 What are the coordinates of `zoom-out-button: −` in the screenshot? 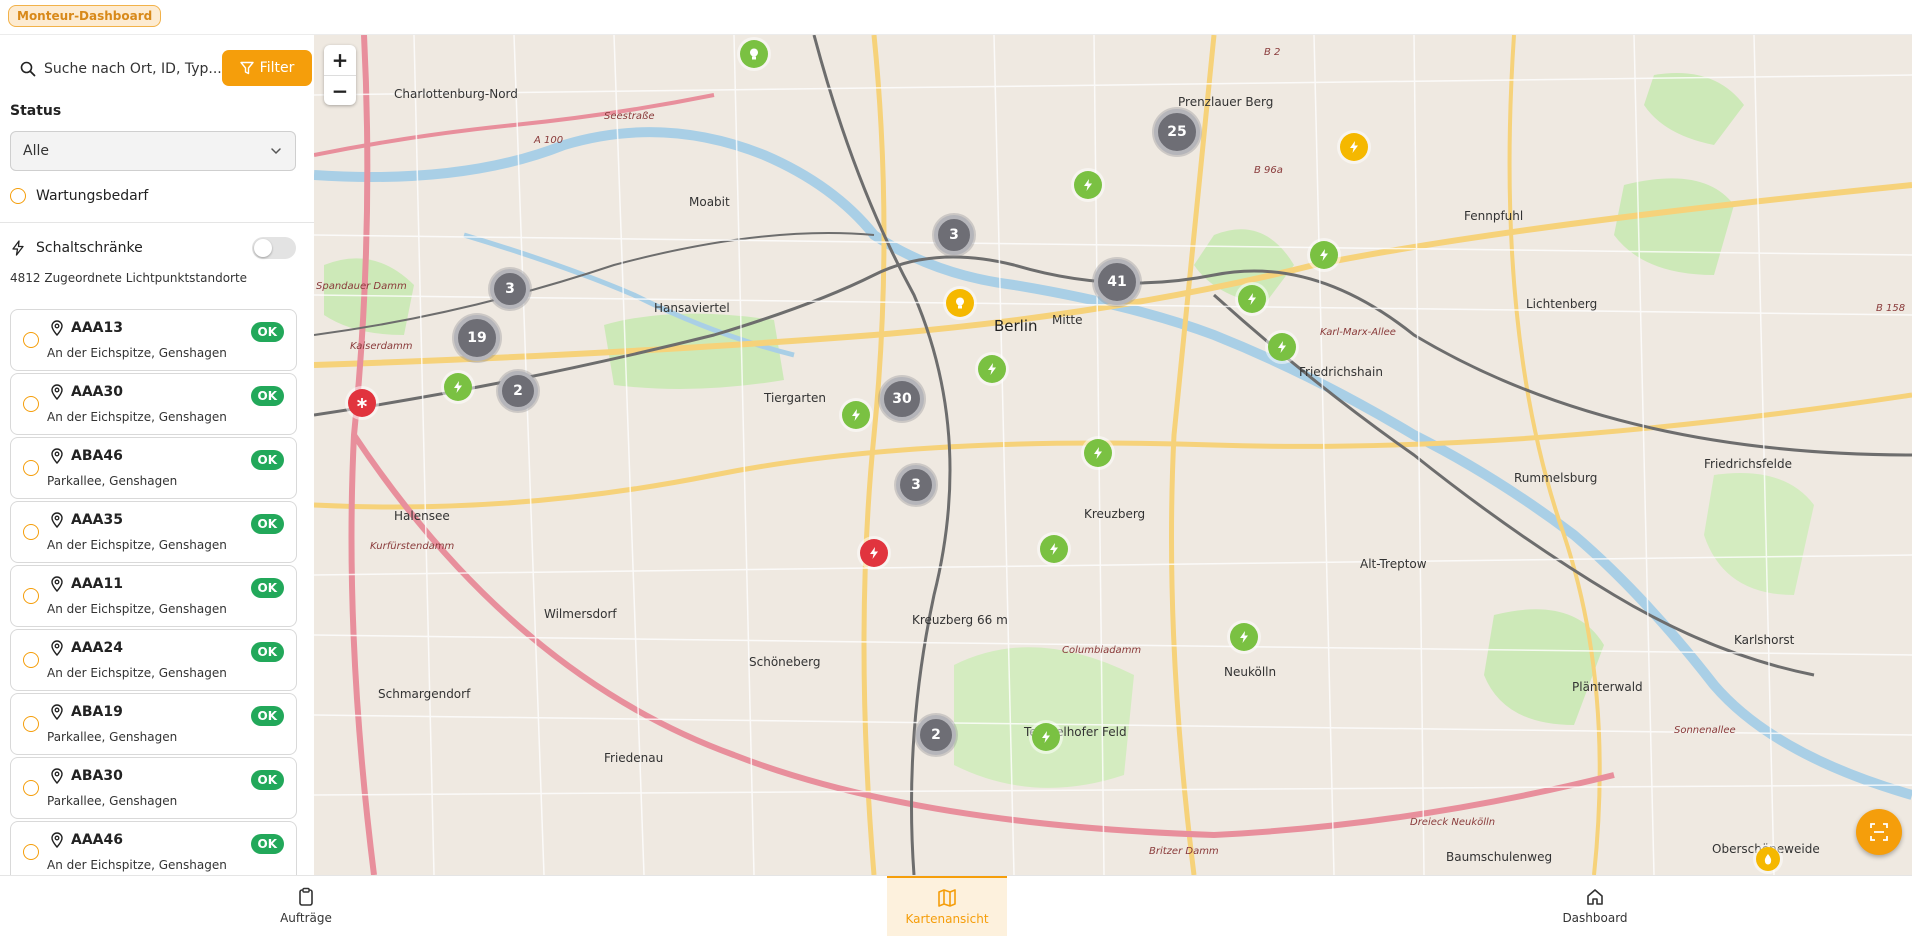 It's located at (340, 91).